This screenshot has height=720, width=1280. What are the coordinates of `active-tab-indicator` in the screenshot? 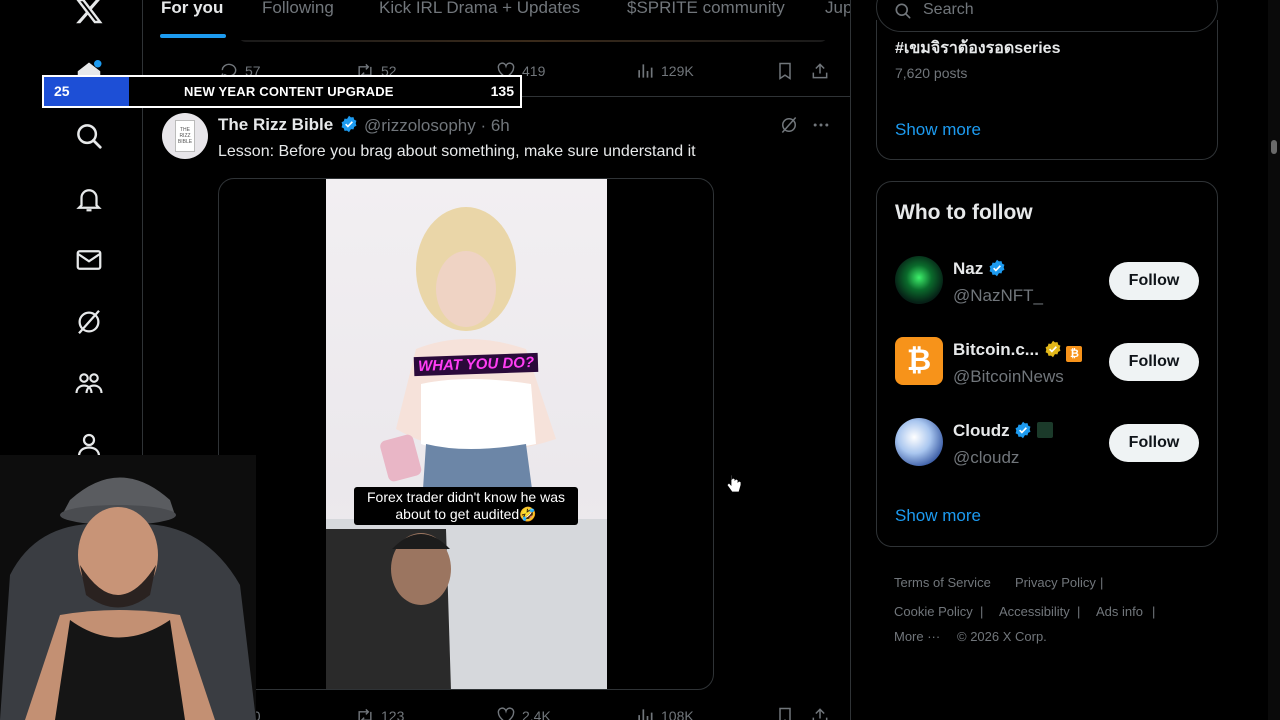 It's located at (193, 36).